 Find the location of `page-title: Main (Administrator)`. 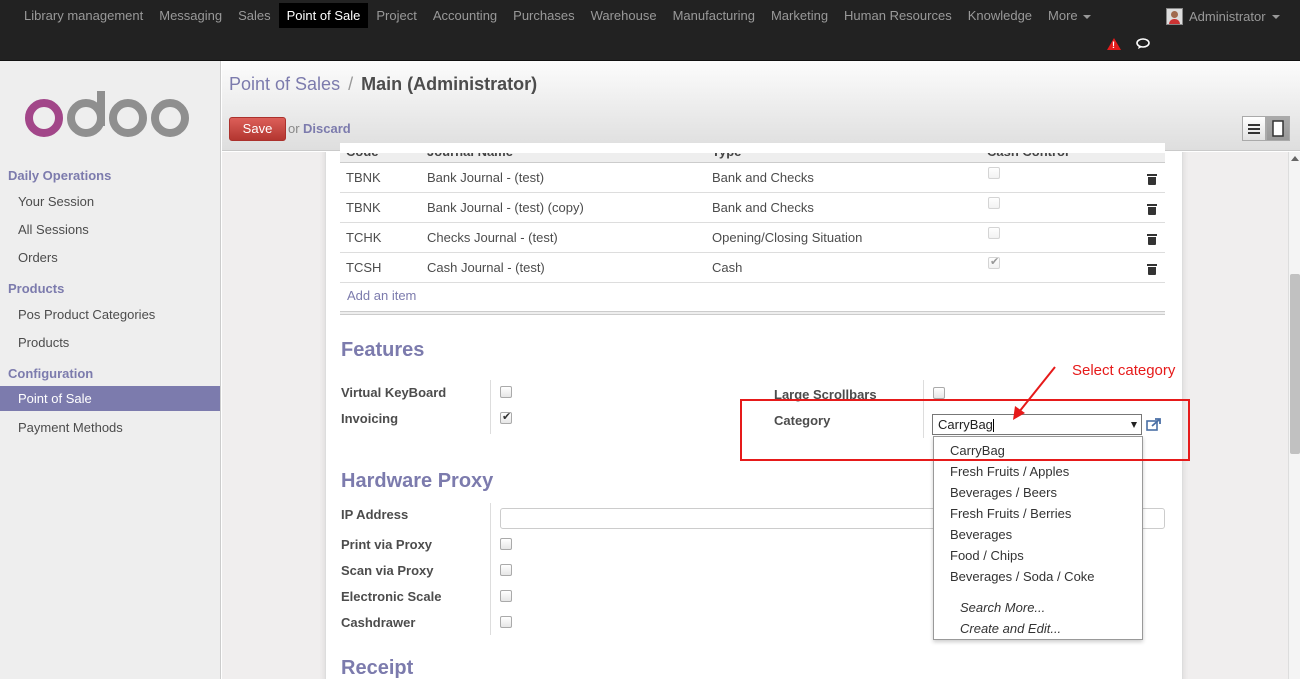

page-title: Main (Administrator) is located at coordinates (449, 84).